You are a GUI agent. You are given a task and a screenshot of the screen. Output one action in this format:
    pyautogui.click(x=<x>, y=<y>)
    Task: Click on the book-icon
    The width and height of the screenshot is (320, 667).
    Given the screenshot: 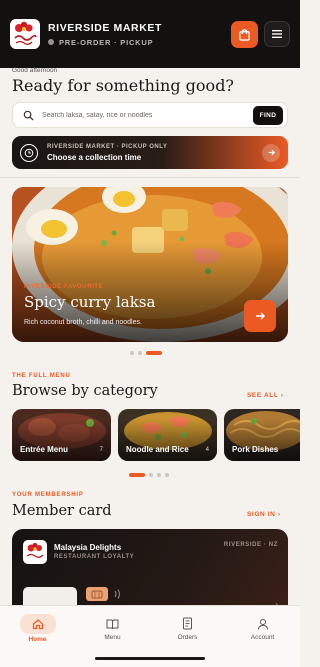 What is the action you would take?
    pyautogui.click(x=112, y=624)
    